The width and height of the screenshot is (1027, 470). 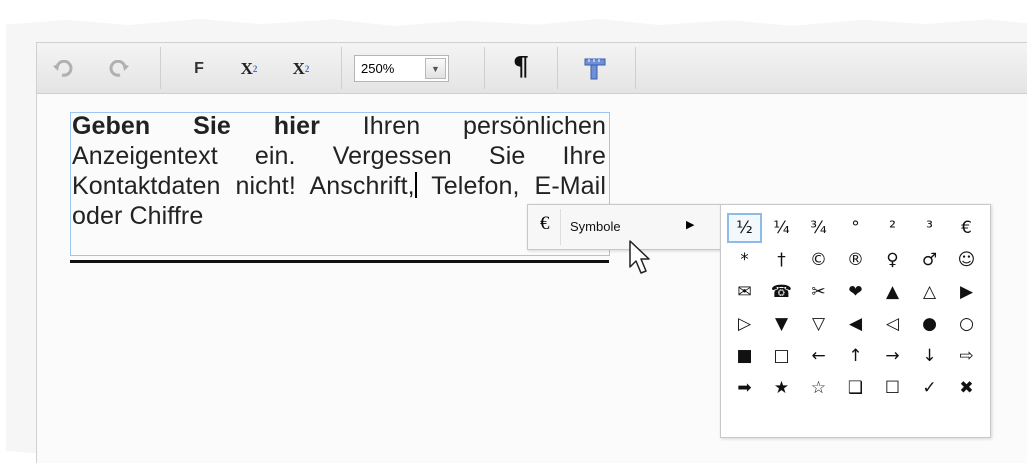 I want to click on superscript-mark: 2, so click(x=255, y=69).